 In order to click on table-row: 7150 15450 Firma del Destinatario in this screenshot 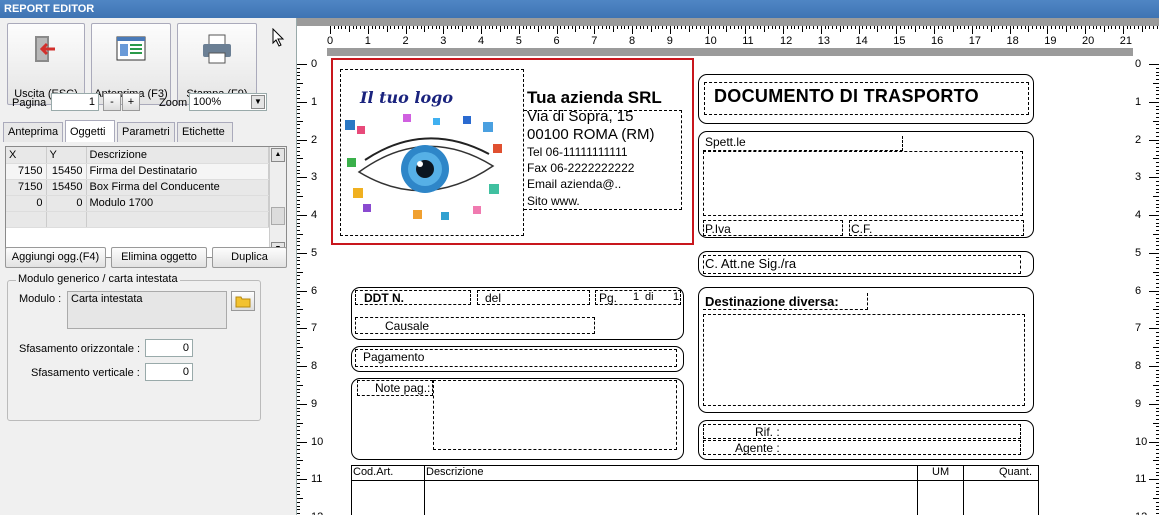, I will do `click(137, 171)`.